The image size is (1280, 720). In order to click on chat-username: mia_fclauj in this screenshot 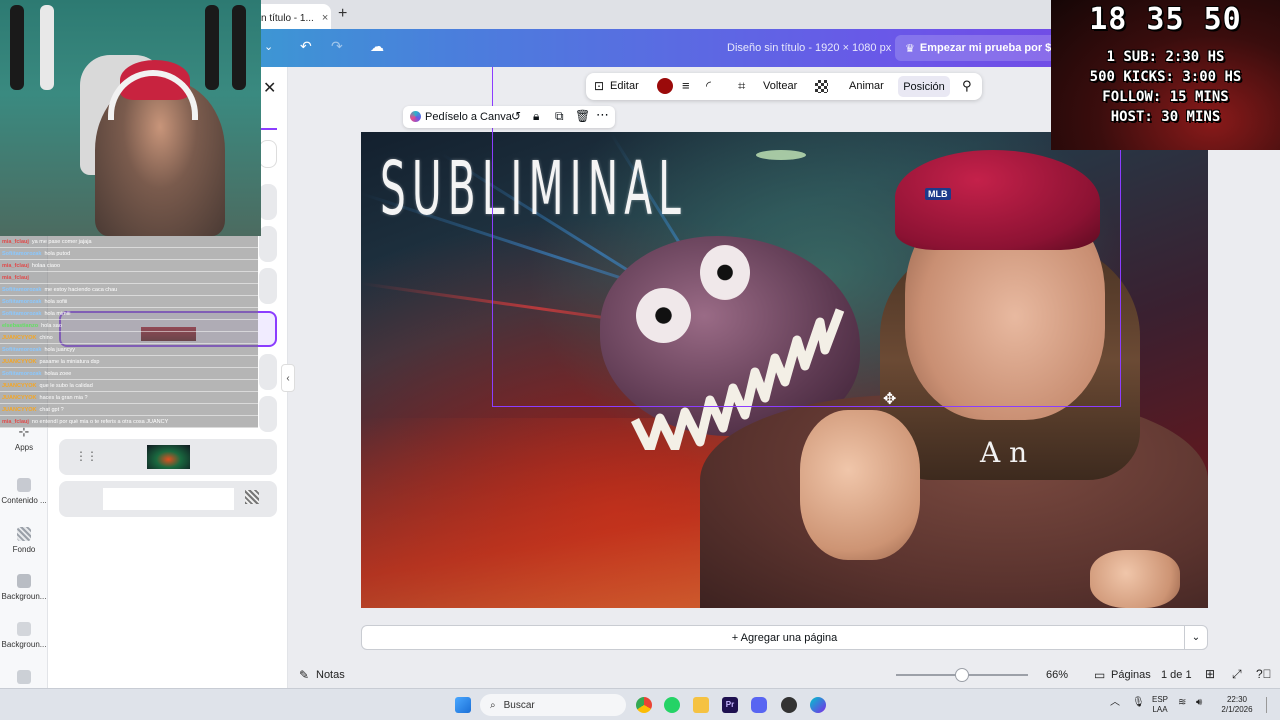, I will do `click(15, 242)`.